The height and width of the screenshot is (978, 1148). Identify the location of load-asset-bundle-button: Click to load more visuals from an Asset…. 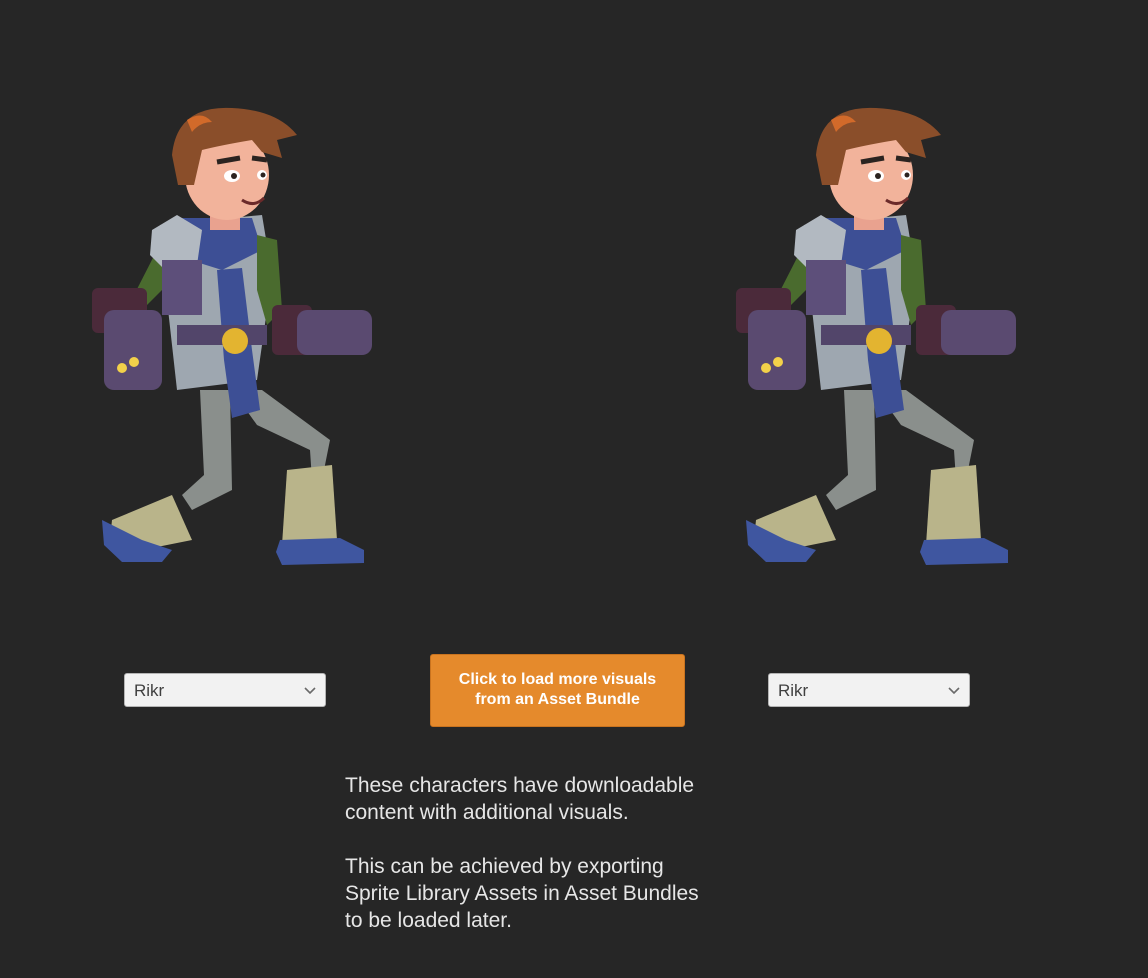
(557, 690).